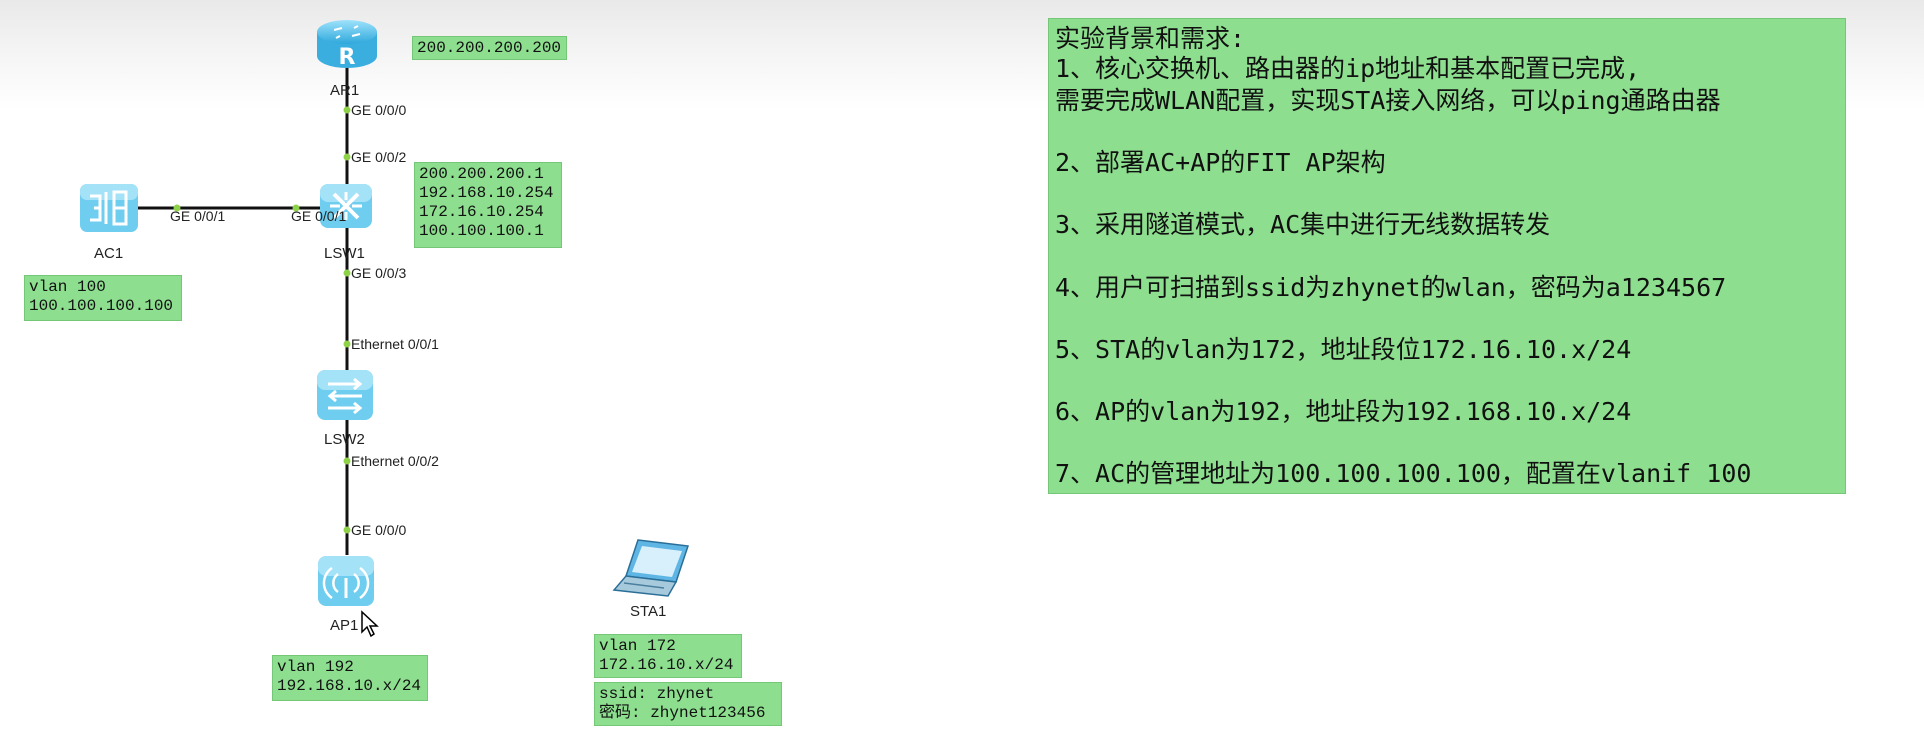  I want to click on note-line: vlan 100, so click(67, 287).